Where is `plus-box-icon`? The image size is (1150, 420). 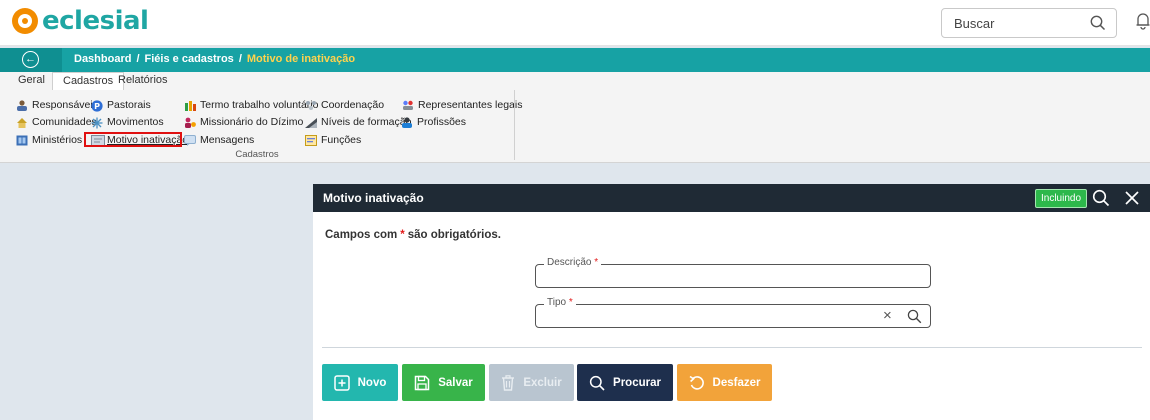
plus-box-icon is located at coordinates (341, 382).